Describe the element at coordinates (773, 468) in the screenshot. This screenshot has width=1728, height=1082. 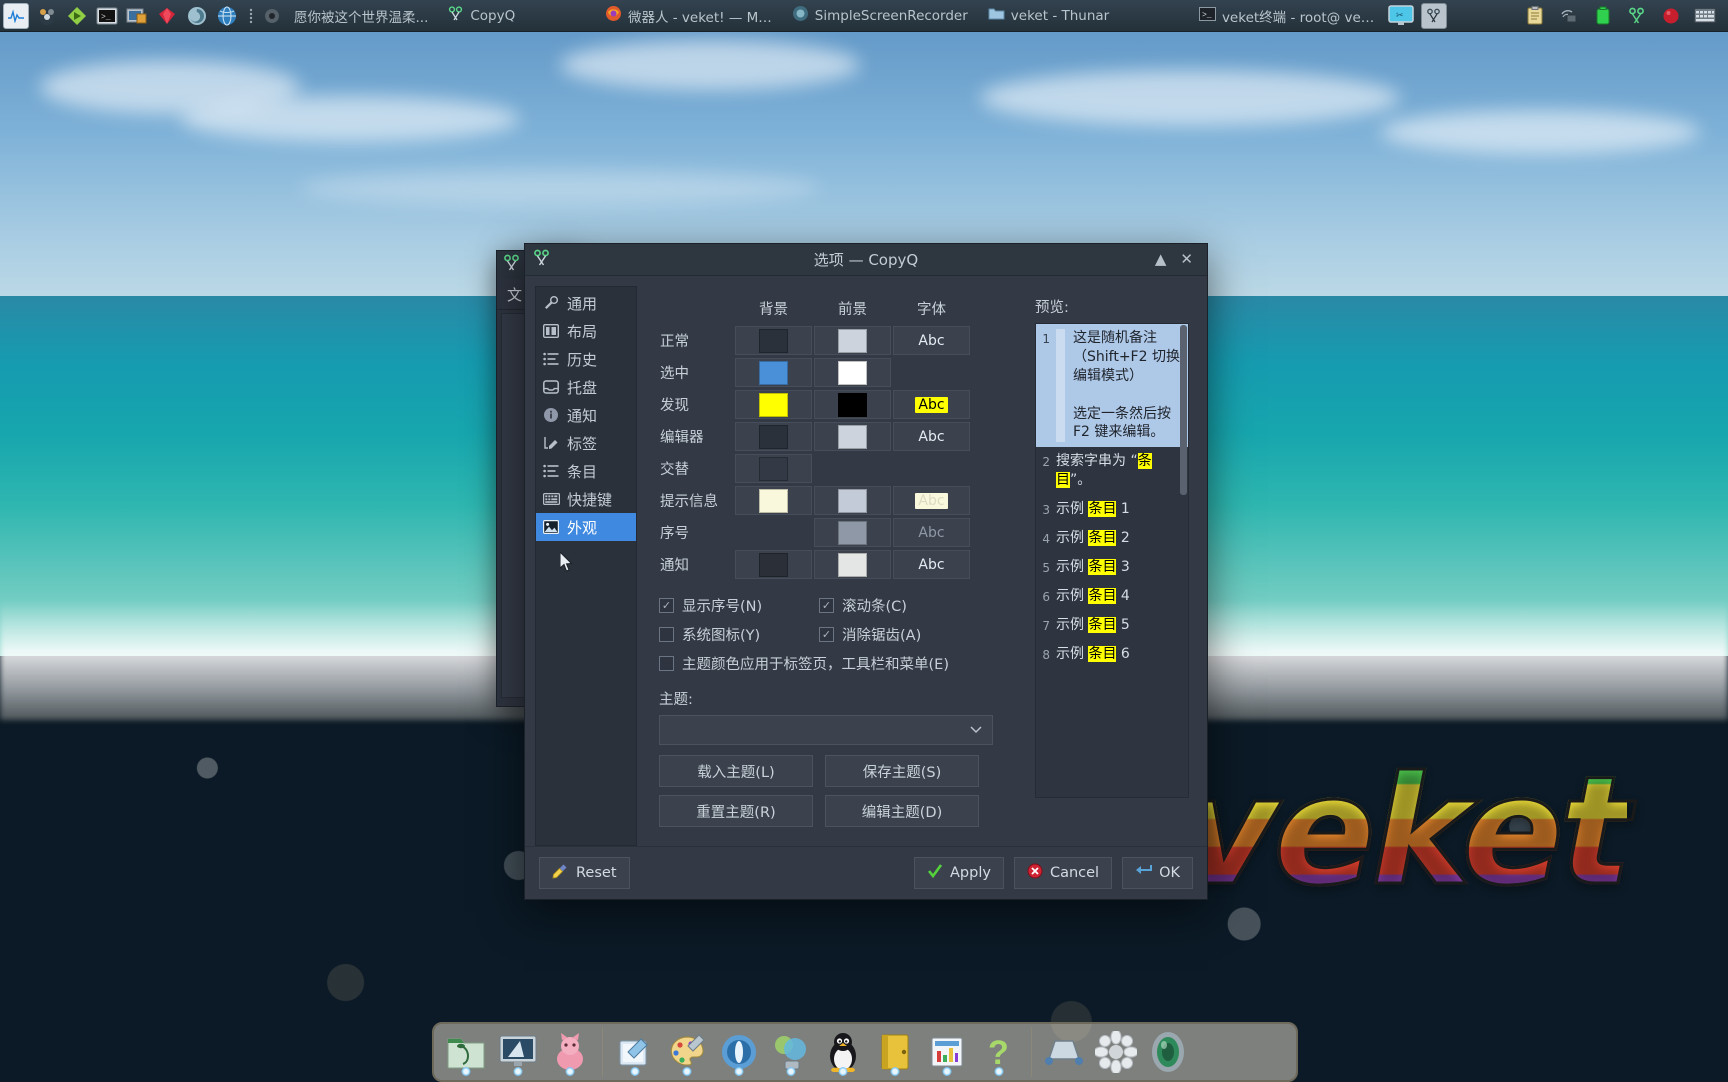
I see `bg-color-button-alternate` at that location.